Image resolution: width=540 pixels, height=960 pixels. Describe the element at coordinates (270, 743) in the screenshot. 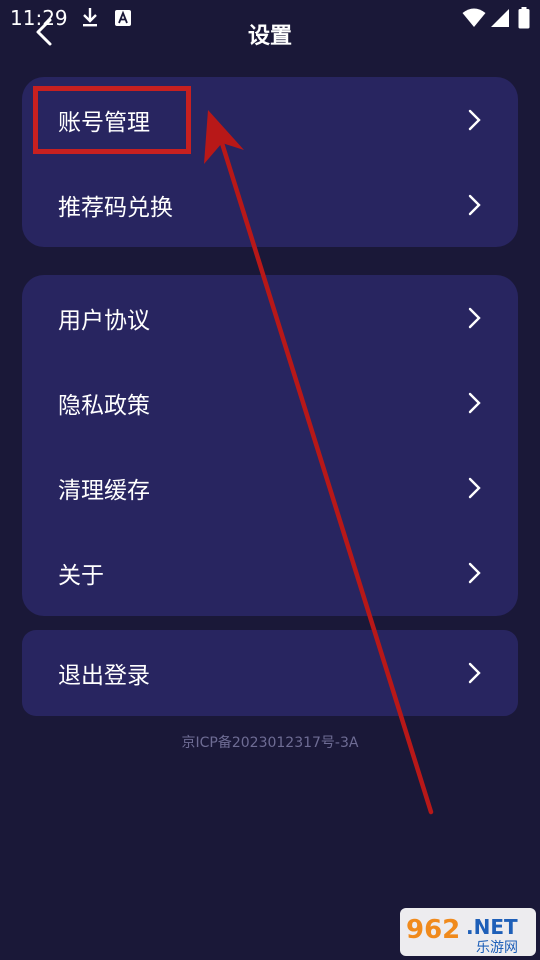

I see `icp-license-text: 京ICP备2023012317号-3A` at that location.